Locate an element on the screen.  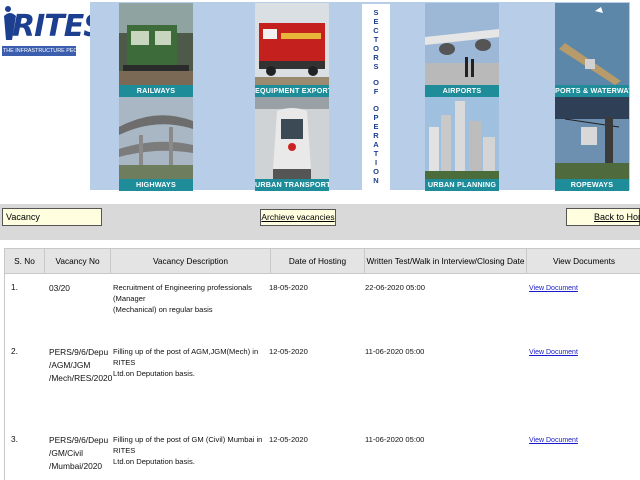
tile-equipment-export: EQUIPMENT EXPORT is located at coordinates (292, 50).